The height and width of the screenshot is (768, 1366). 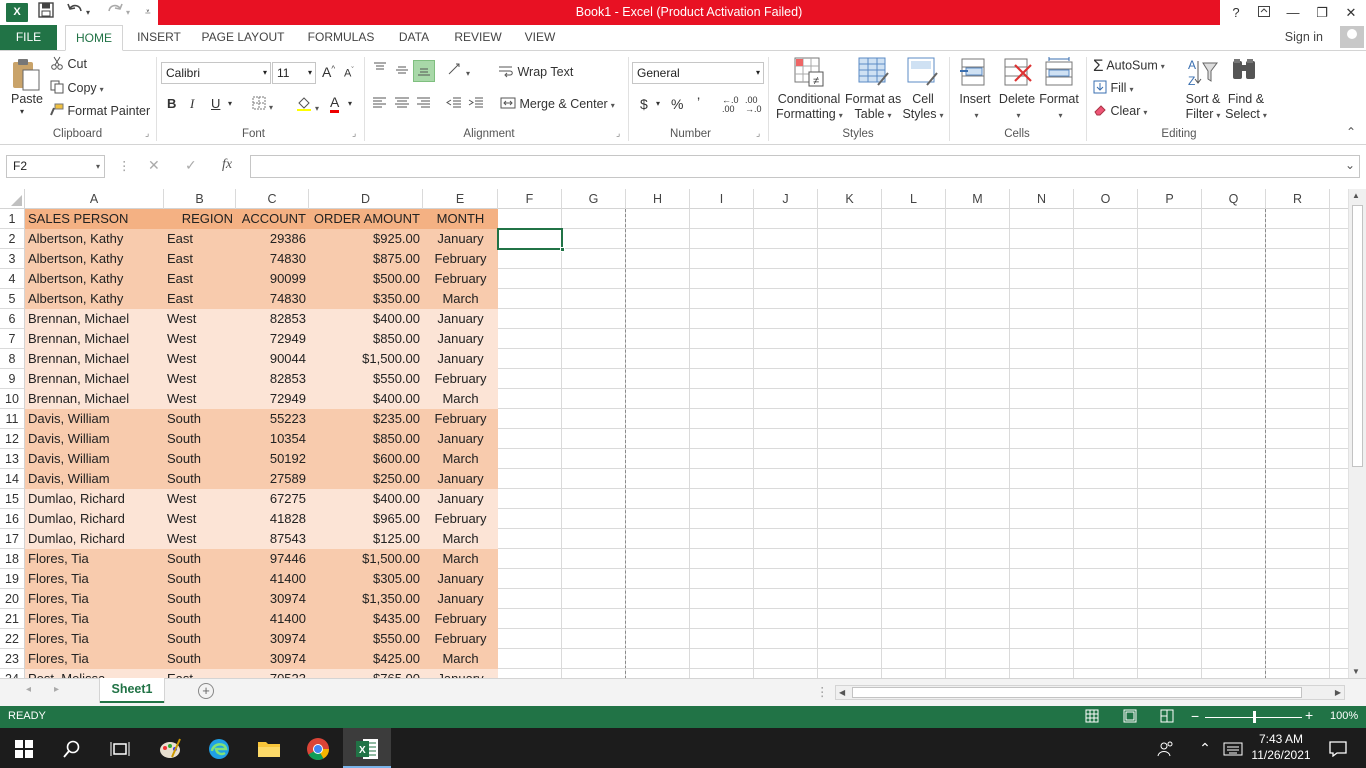 I want to click on row-header: 4, so click(x=12, y=279).